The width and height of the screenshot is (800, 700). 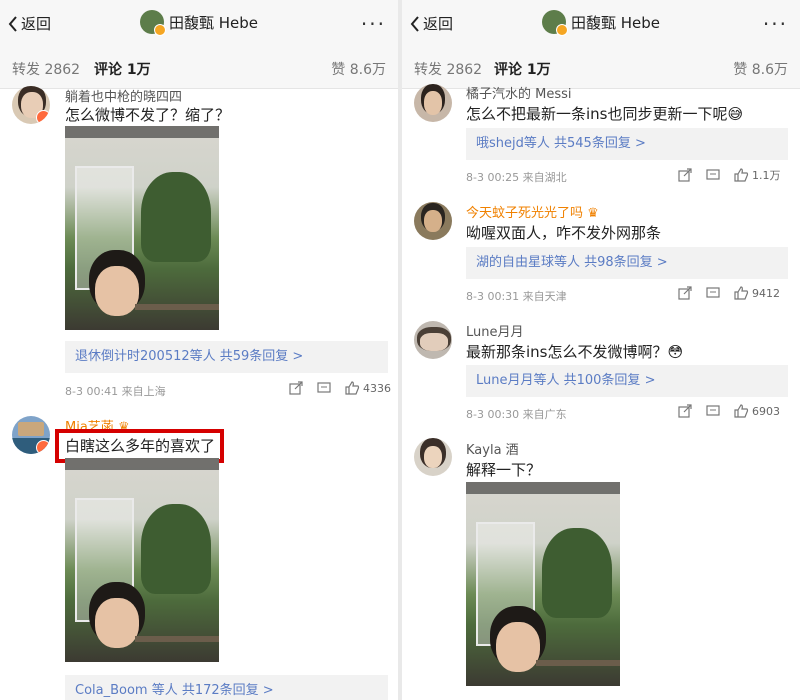 I want to click on comment-actions: 6903, so click(x=722, y=411).